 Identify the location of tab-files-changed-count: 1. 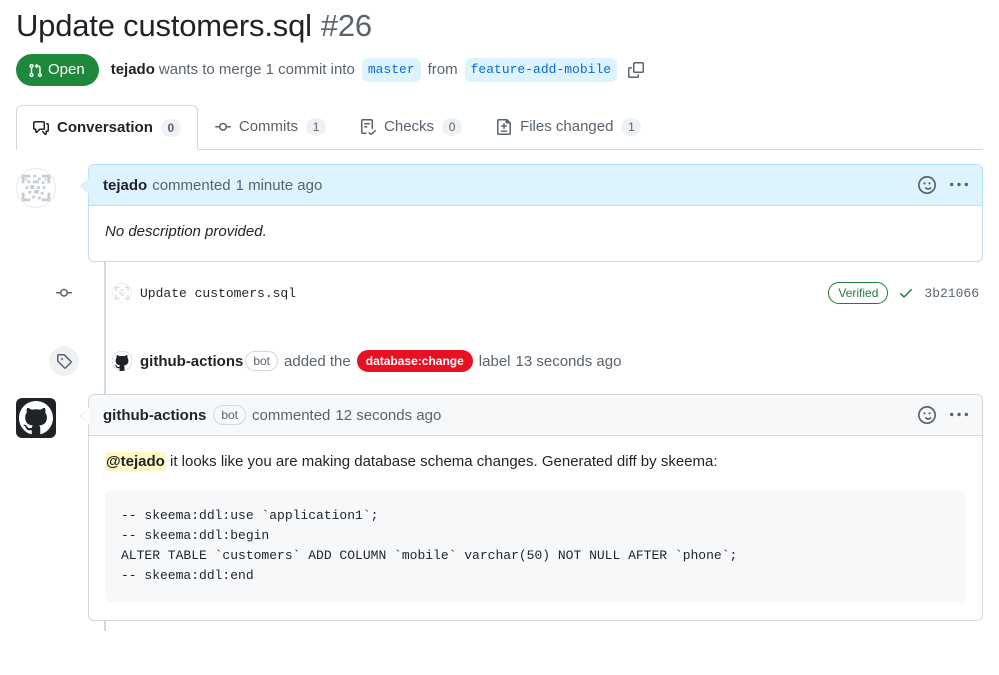
(631, 126).